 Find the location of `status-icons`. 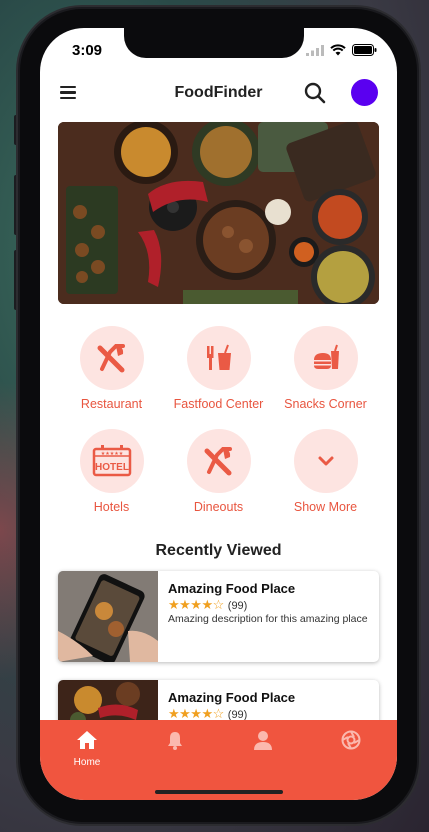

status-icons is located at coordinates (341, 50).